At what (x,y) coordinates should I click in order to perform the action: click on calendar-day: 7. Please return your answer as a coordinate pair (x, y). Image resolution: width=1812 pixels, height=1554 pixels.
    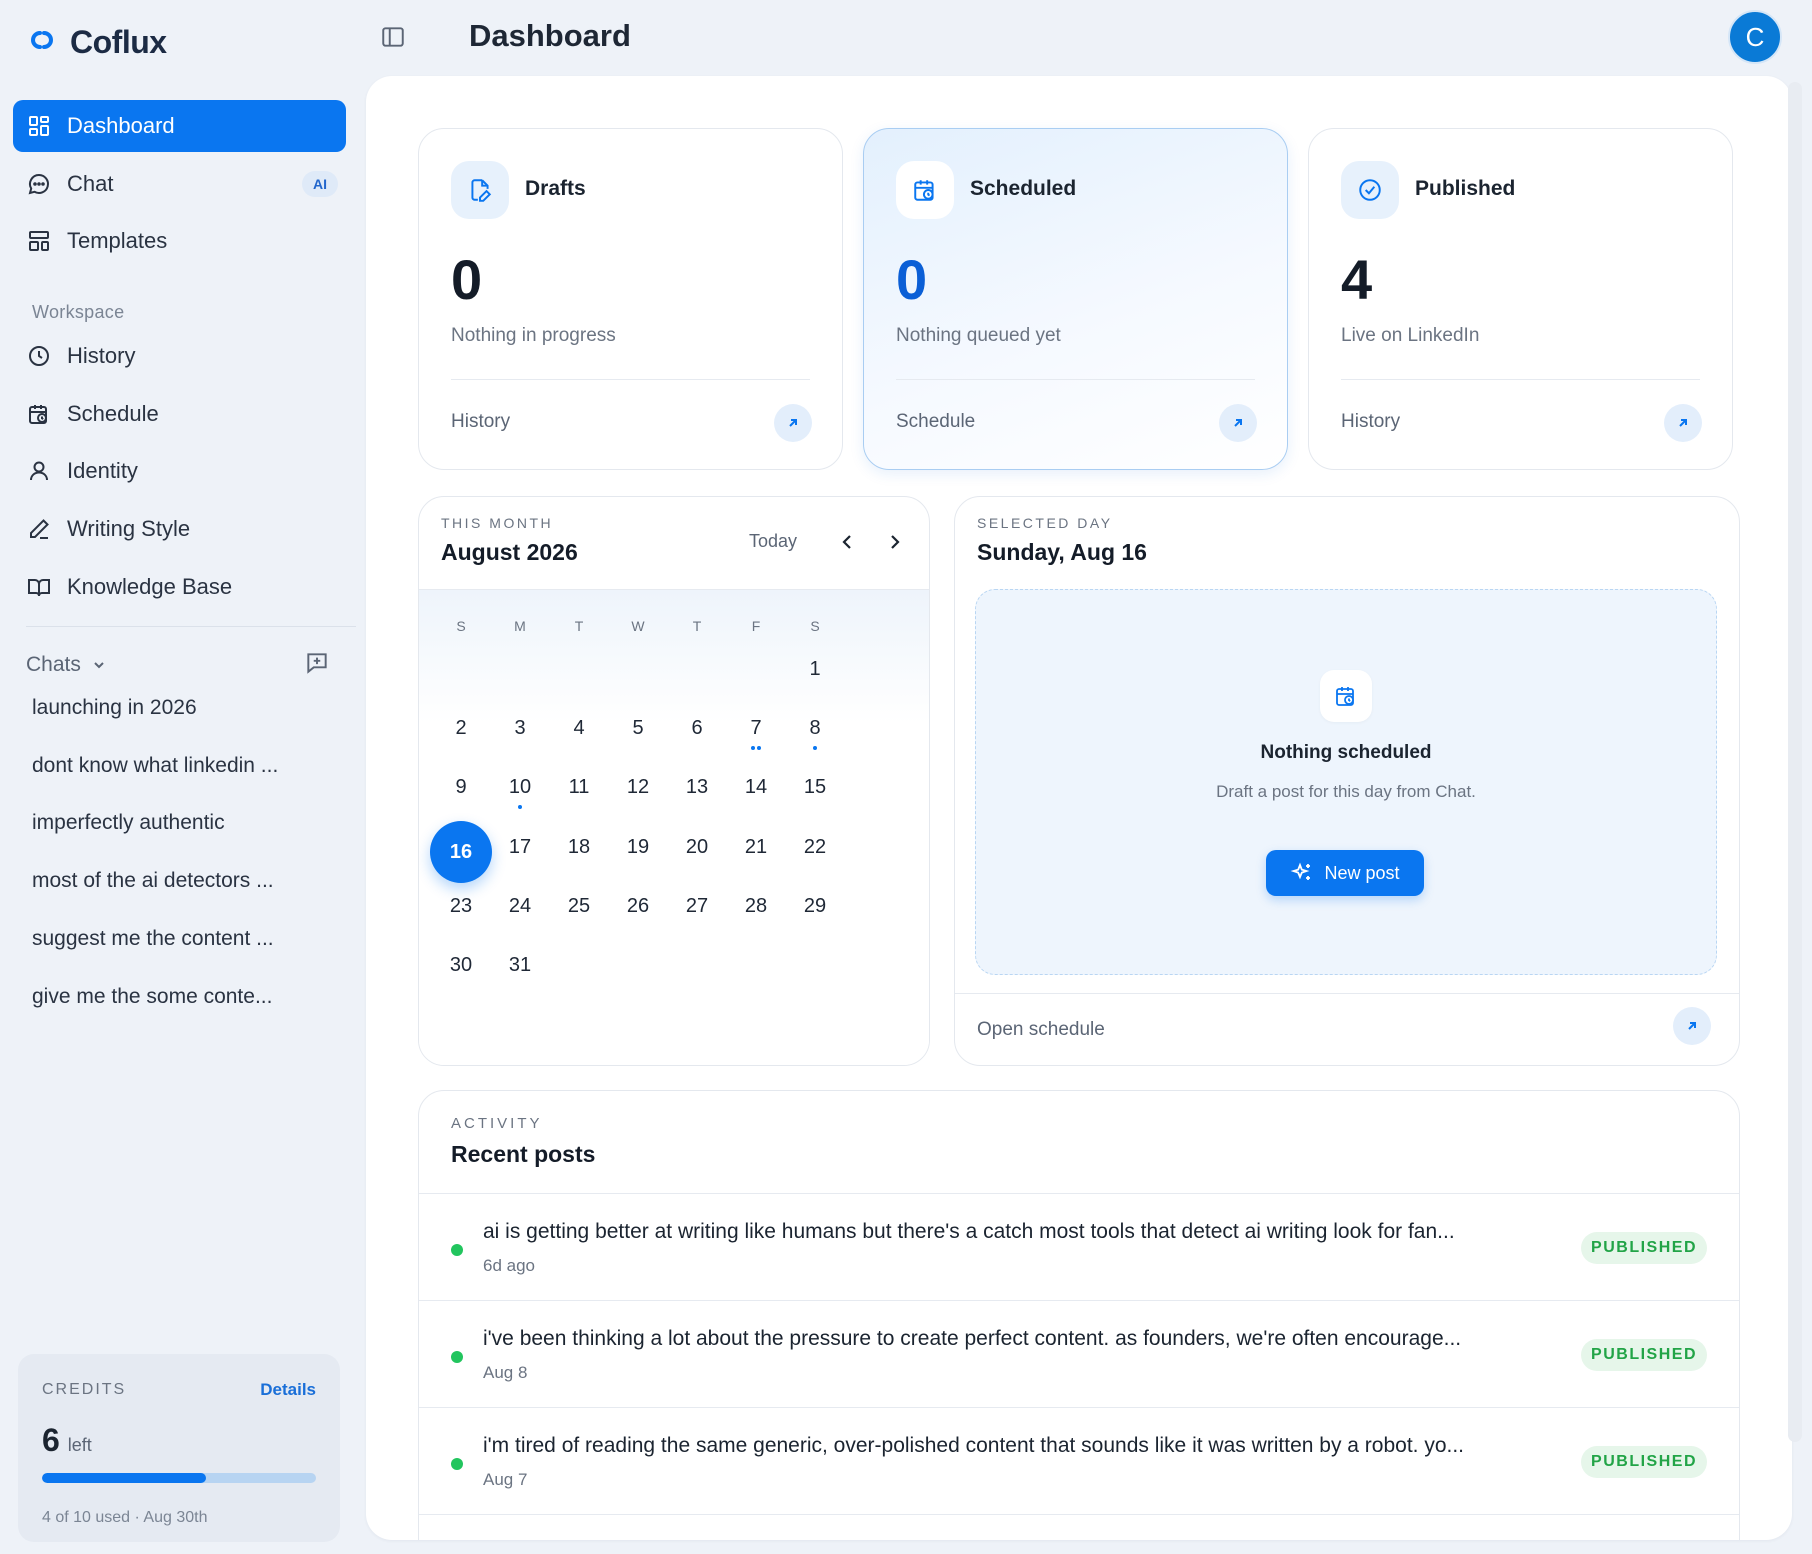
    Looking at the image, I should click on (756, 728).